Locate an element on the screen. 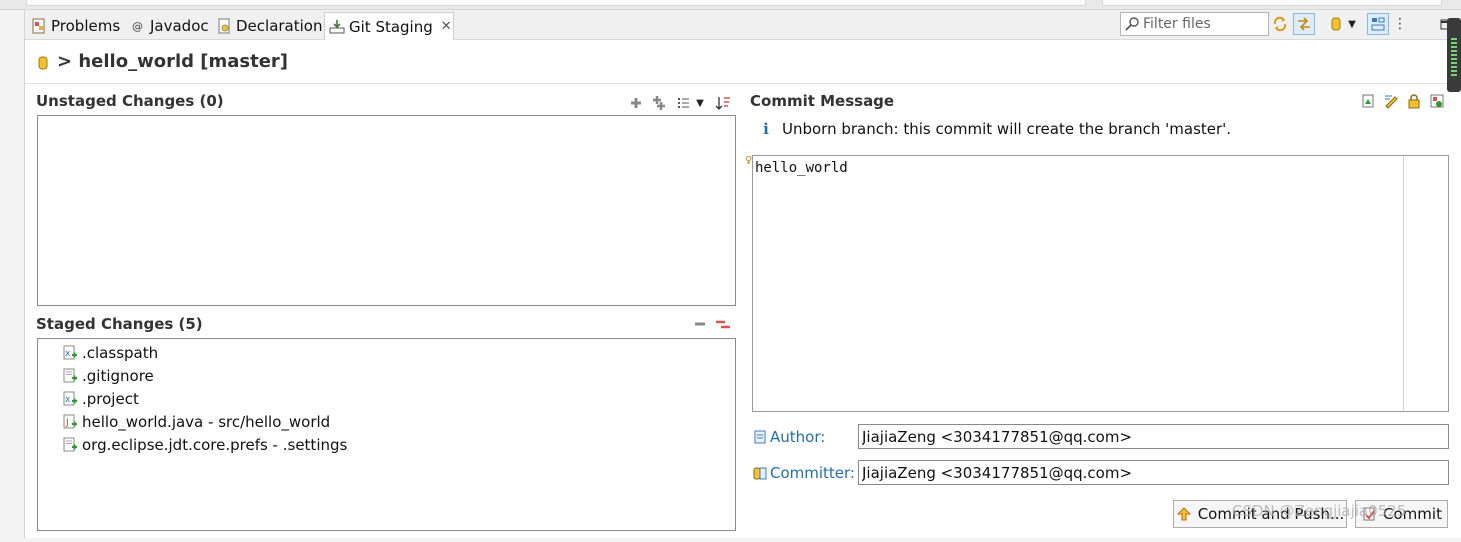 This screenshot has height=542, width=1461. remove-icon is located at coordinates (700, 324).